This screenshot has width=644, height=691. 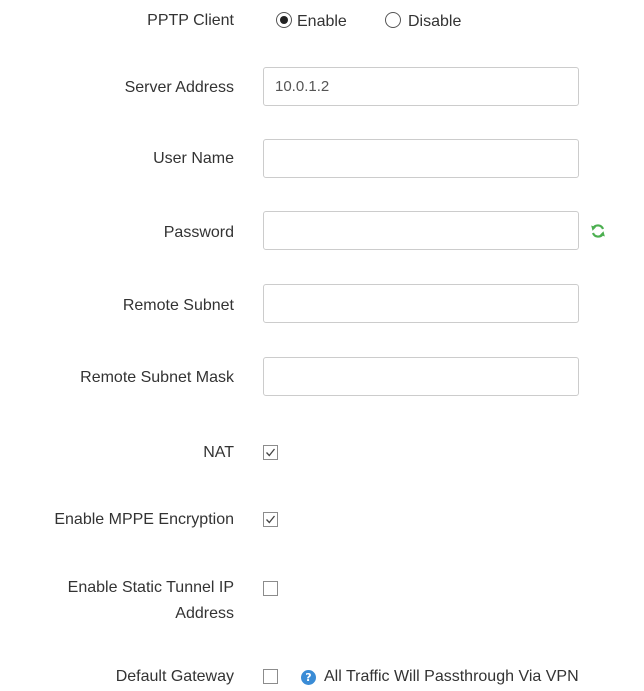 I want to click on question-icon: ?, so click(x=308, y=677).